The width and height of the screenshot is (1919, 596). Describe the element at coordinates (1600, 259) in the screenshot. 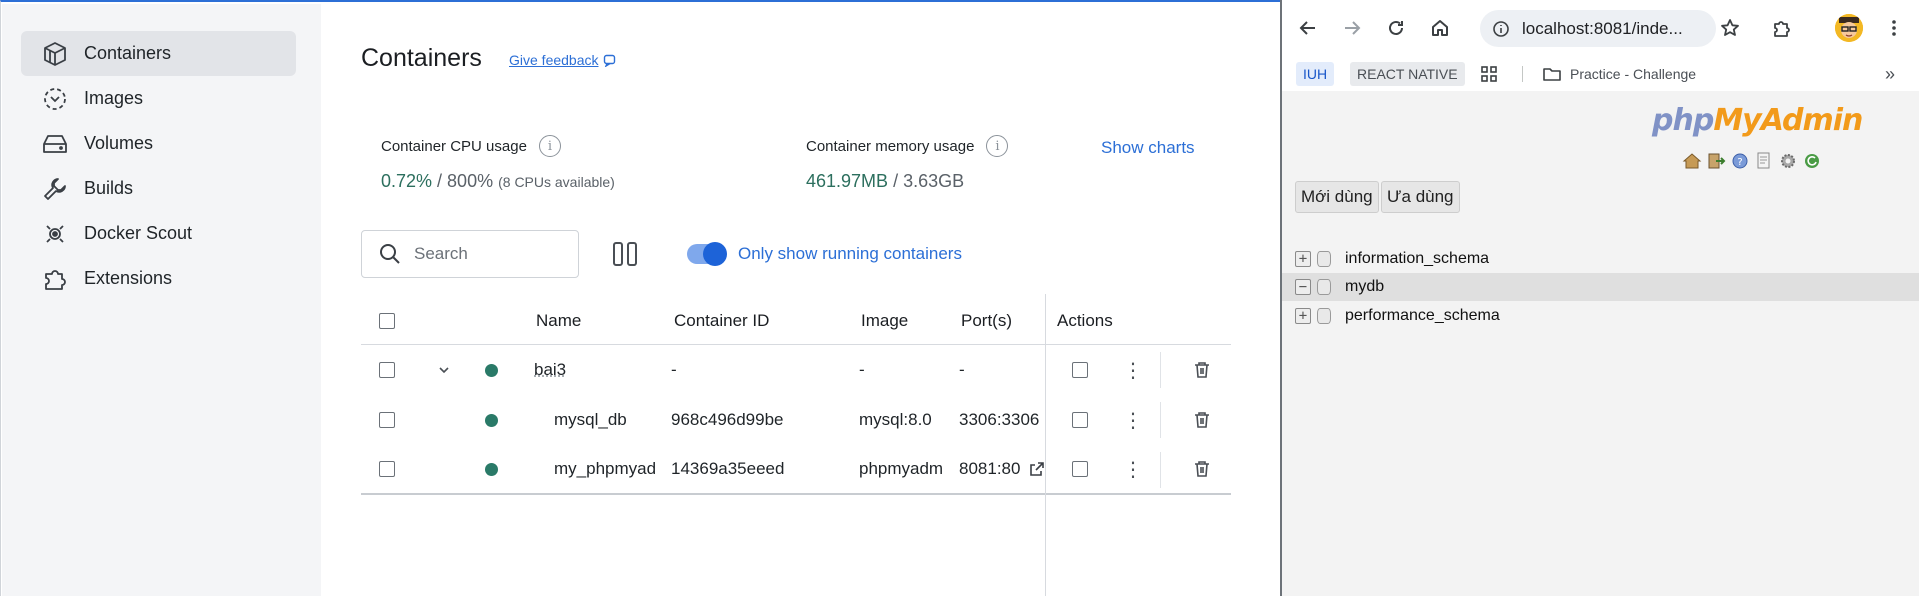

I see `database-item-information-schema: + information_schema` at that location.